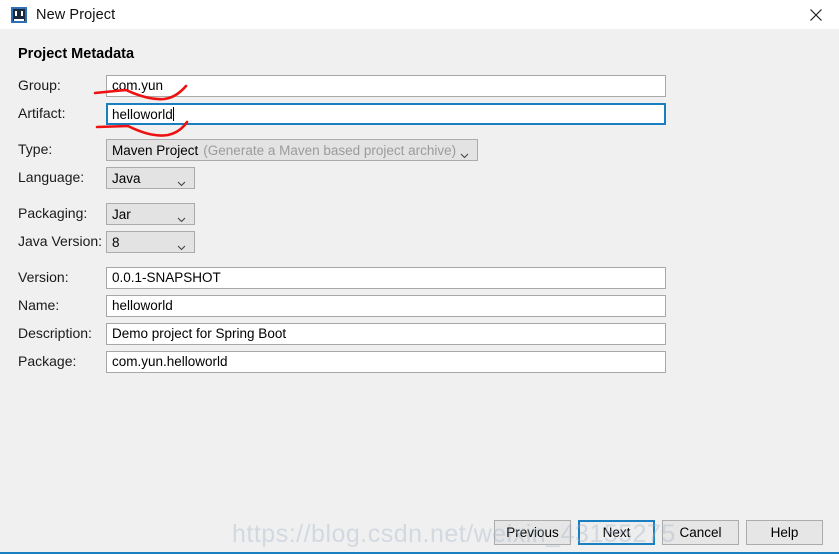  Describe the element at coordinates (116, 242) in the screenshot. I see `java-version-dropdown-value: 8` at that location.